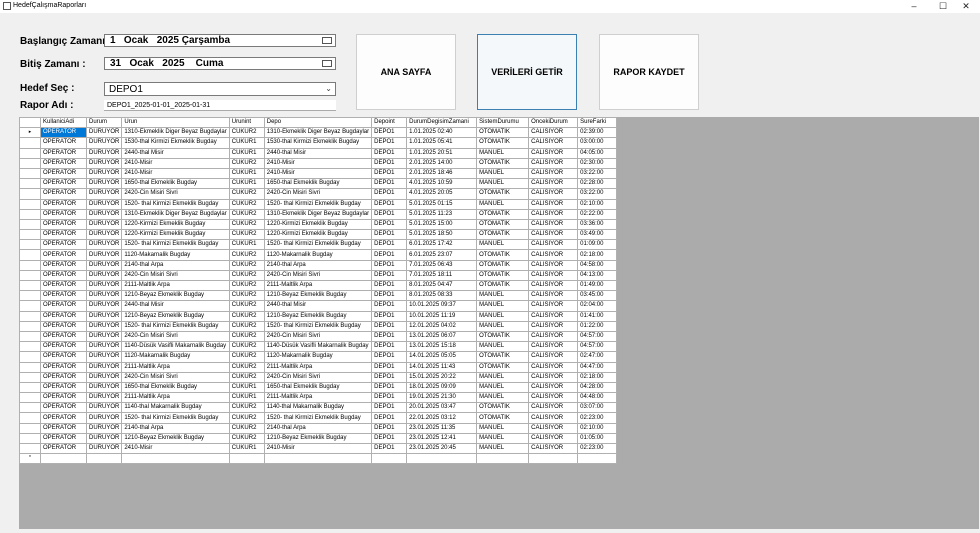 This screenshot has height=533, width=980. Describe the element at coordinates (597, 367) in the screenshot. I see `grid-cell: 04:47:00` at that location.